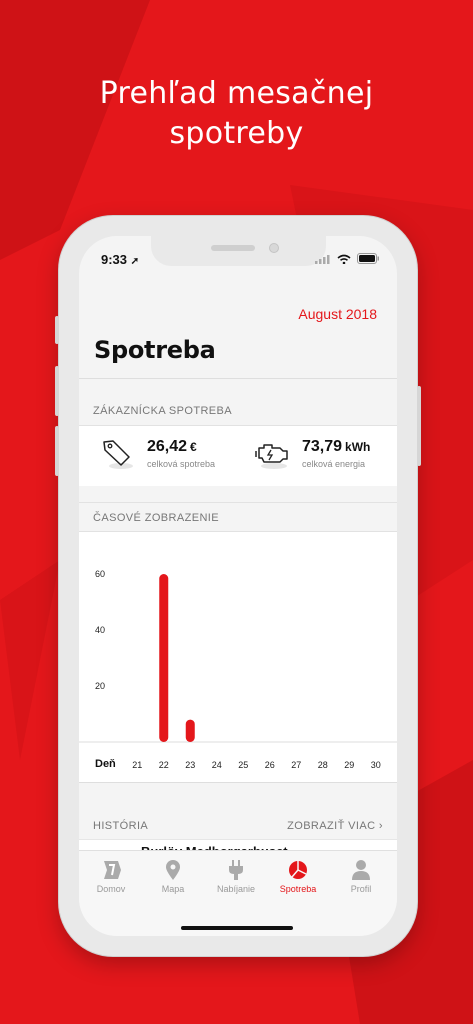  I want to click on total-energy-label: celková energia, so click(334, 464).